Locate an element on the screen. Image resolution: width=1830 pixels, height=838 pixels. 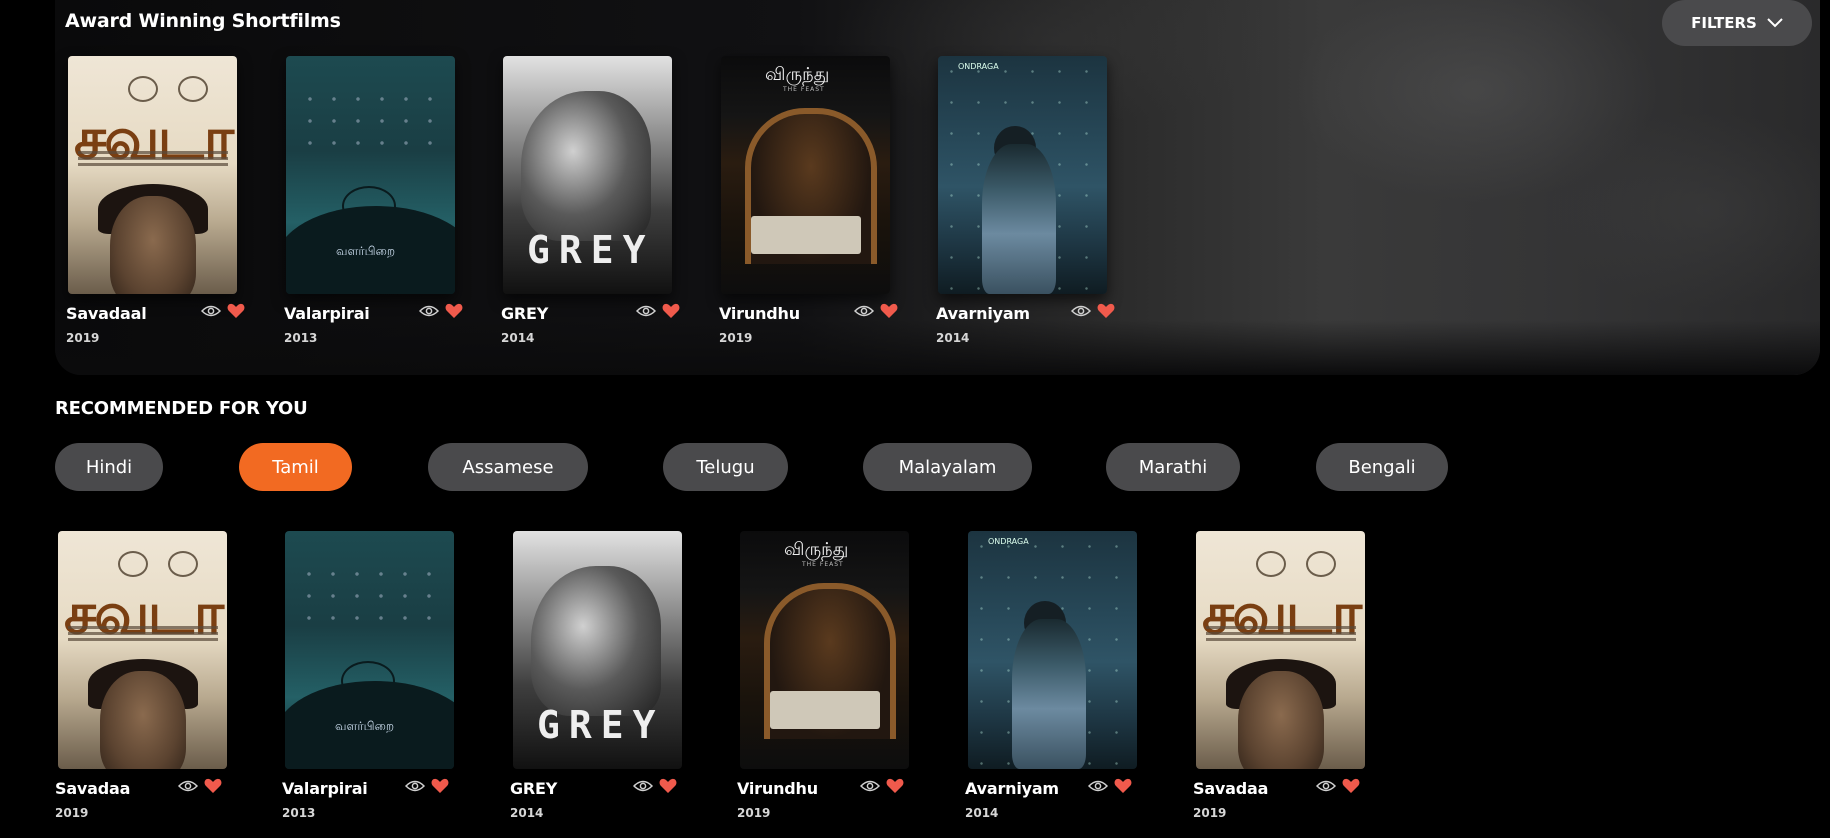
language-pill-malayalam: Malayalam is located at coordinates (947, 467).